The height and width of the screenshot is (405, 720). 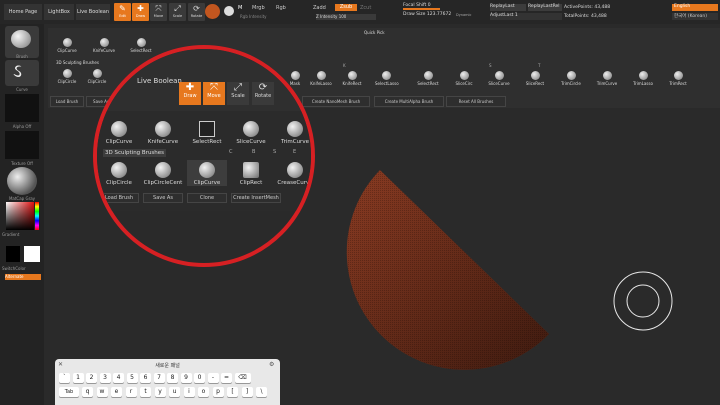 What do you see at coordinates (22, 268) in the screenshot?
I see `switch-color-button: SwitchColor` at bounding box center [22, 268].